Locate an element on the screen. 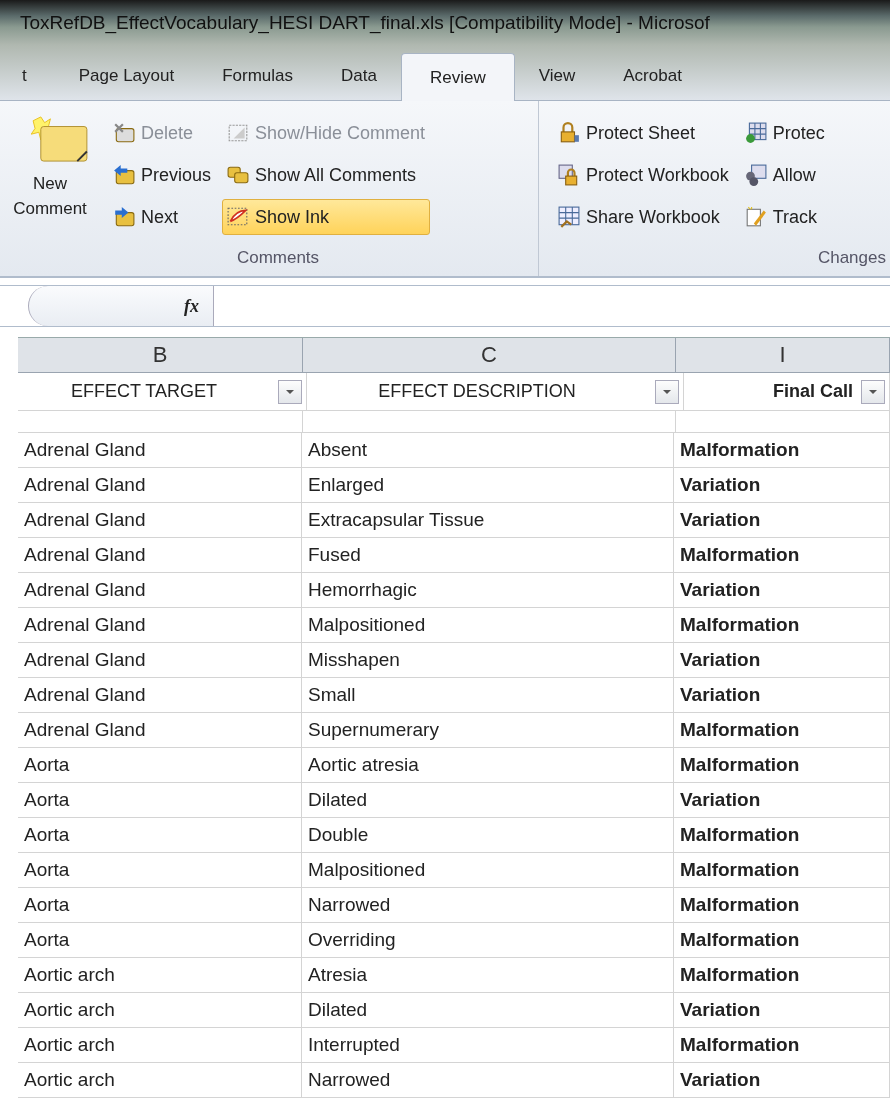 This screenshot has width=890, height=1107. users-icon is located at coordinates (755, 175).